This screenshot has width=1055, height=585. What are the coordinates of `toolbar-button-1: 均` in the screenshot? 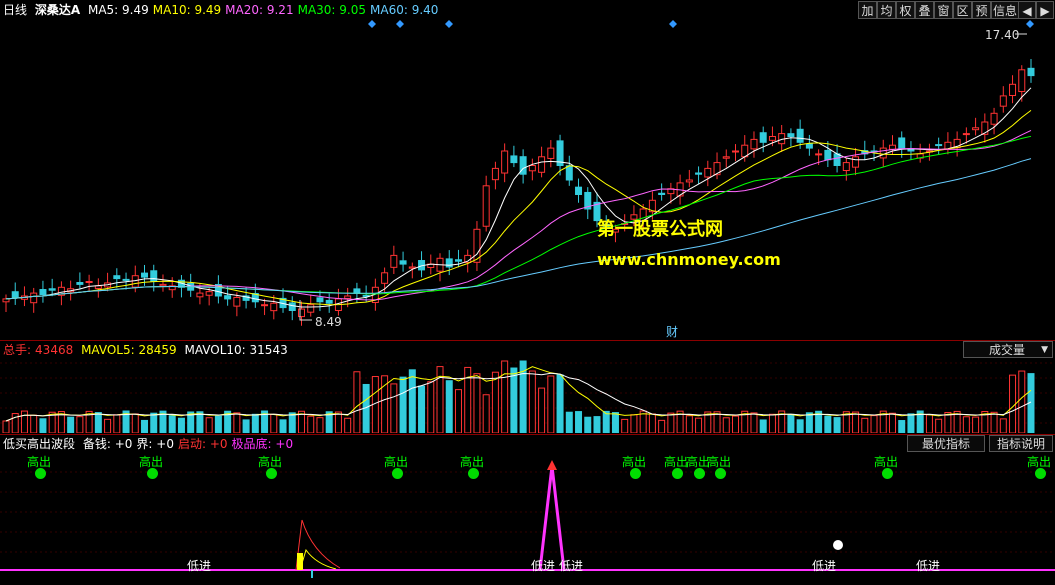 It's located at (886, 10).